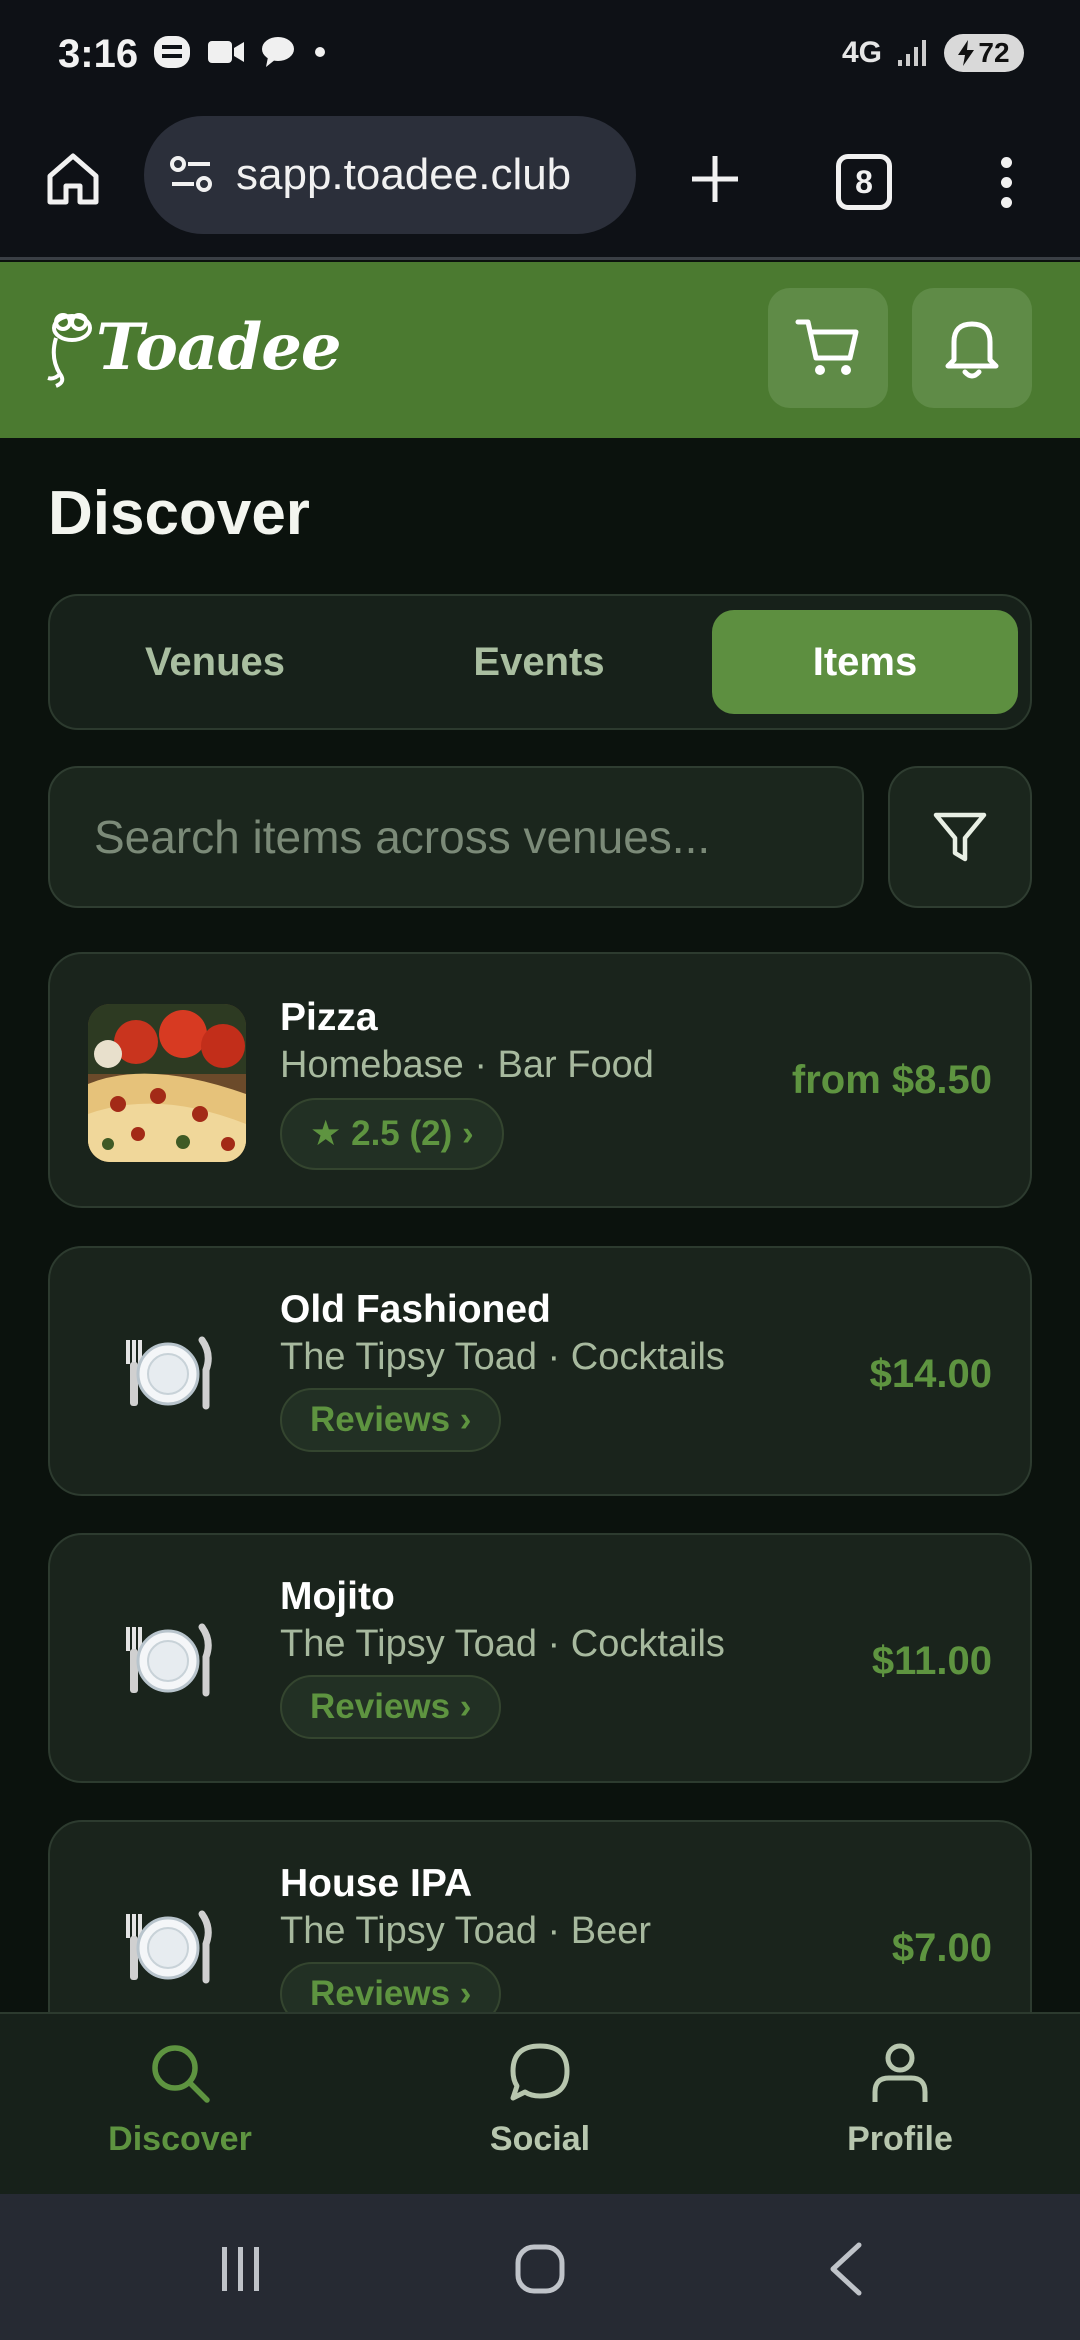 Image resolution: width=1080 pixels, height=2340 pixels. What do you see at coordinates (466, 1931) in the screenshot?
I see `item-venue-category: The Tipsy Toad · Beer` at bounding box center [466, 1931].